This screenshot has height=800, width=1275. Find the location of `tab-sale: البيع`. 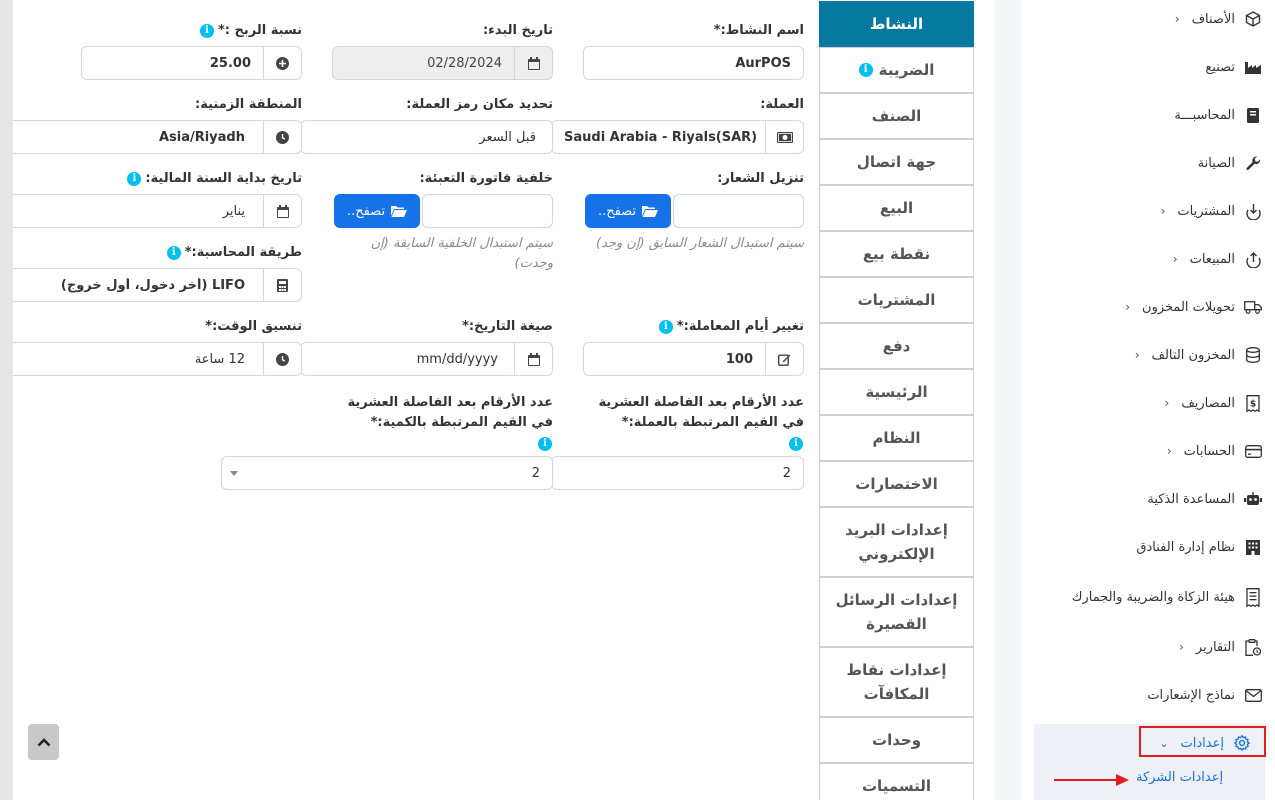

tab-sale: البيع is located at coordinates (896, 208).